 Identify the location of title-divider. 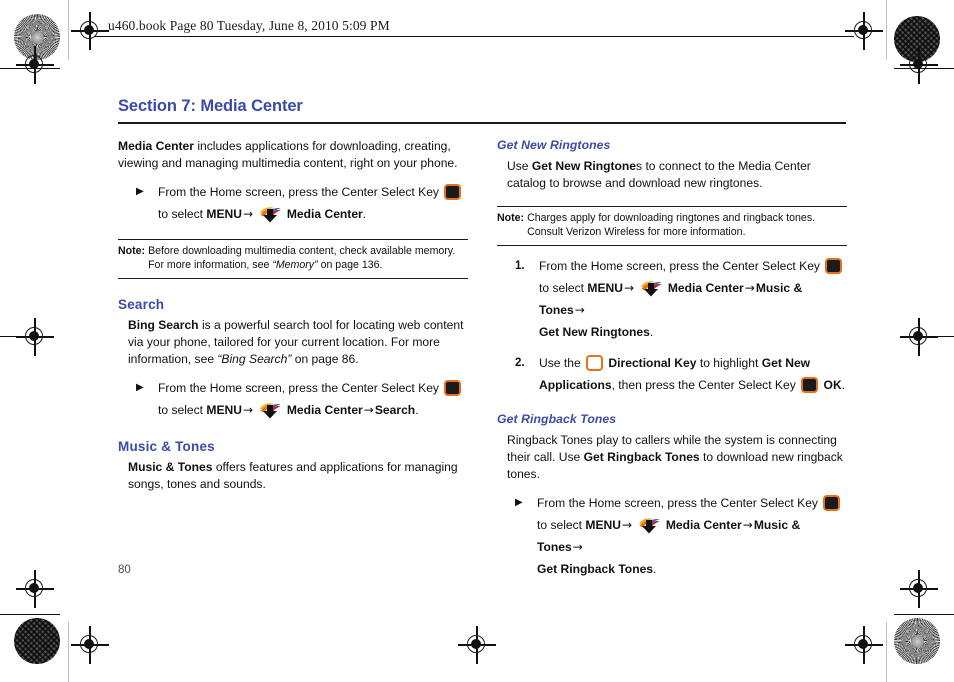
(482, 123).